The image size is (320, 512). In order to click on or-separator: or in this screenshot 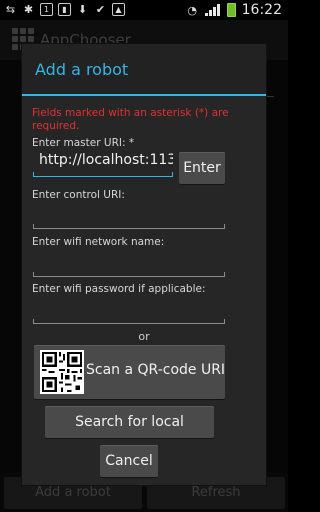, I will do `click(144, 336)`.